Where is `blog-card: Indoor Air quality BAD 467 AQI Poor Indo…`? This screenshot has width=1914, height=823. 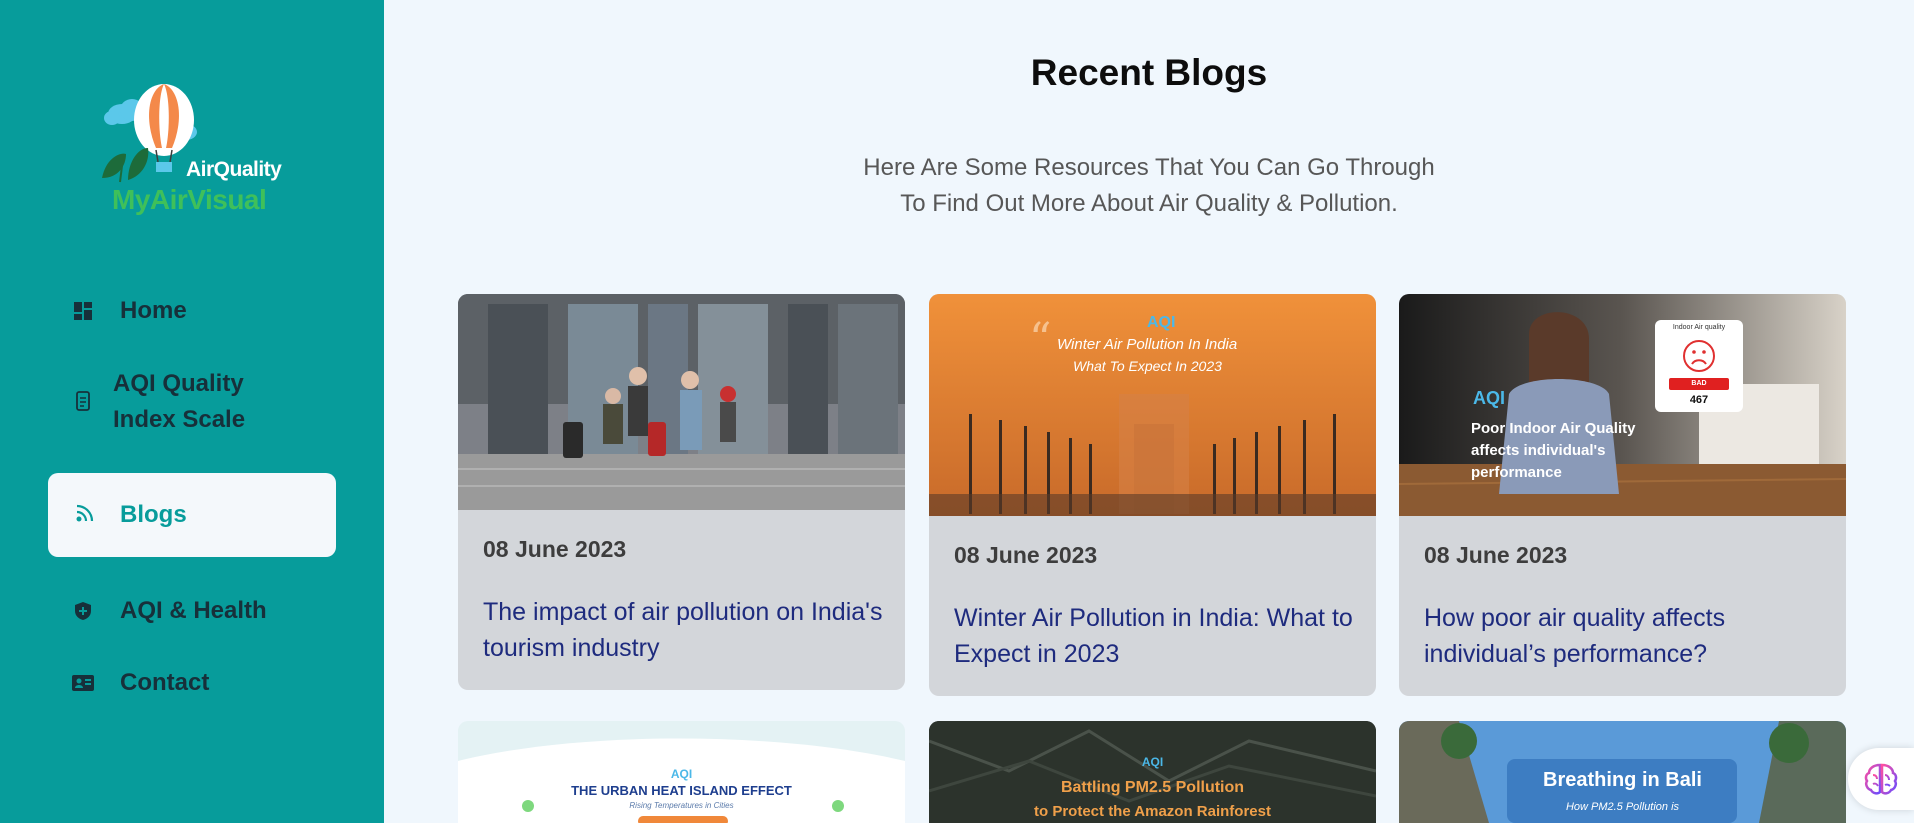 blog-card: Indoor Air quality BAD 467 AQI Poor Indo… is located at coordinates (1622, 495).